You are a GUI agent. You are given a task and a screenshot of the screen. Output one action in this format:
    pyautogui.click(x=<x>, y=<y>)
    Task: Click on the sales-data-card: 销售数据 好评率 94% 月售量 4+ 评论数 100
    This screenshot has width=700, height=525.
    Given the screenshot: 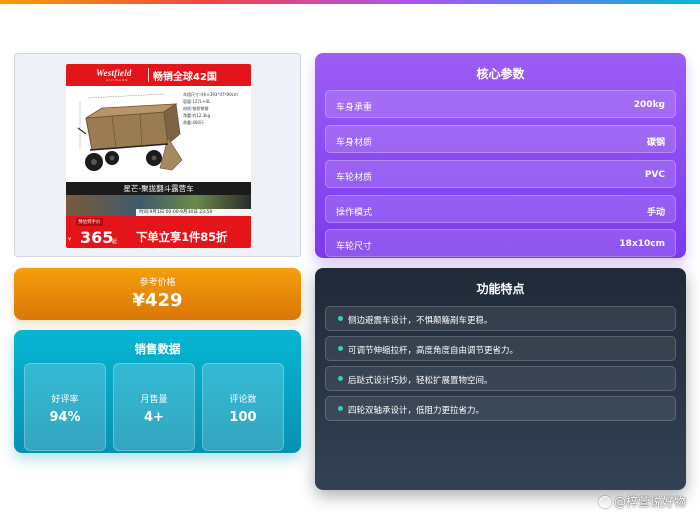 What is the action you would take?
    pyautogui.click(x=157, y=391)
    